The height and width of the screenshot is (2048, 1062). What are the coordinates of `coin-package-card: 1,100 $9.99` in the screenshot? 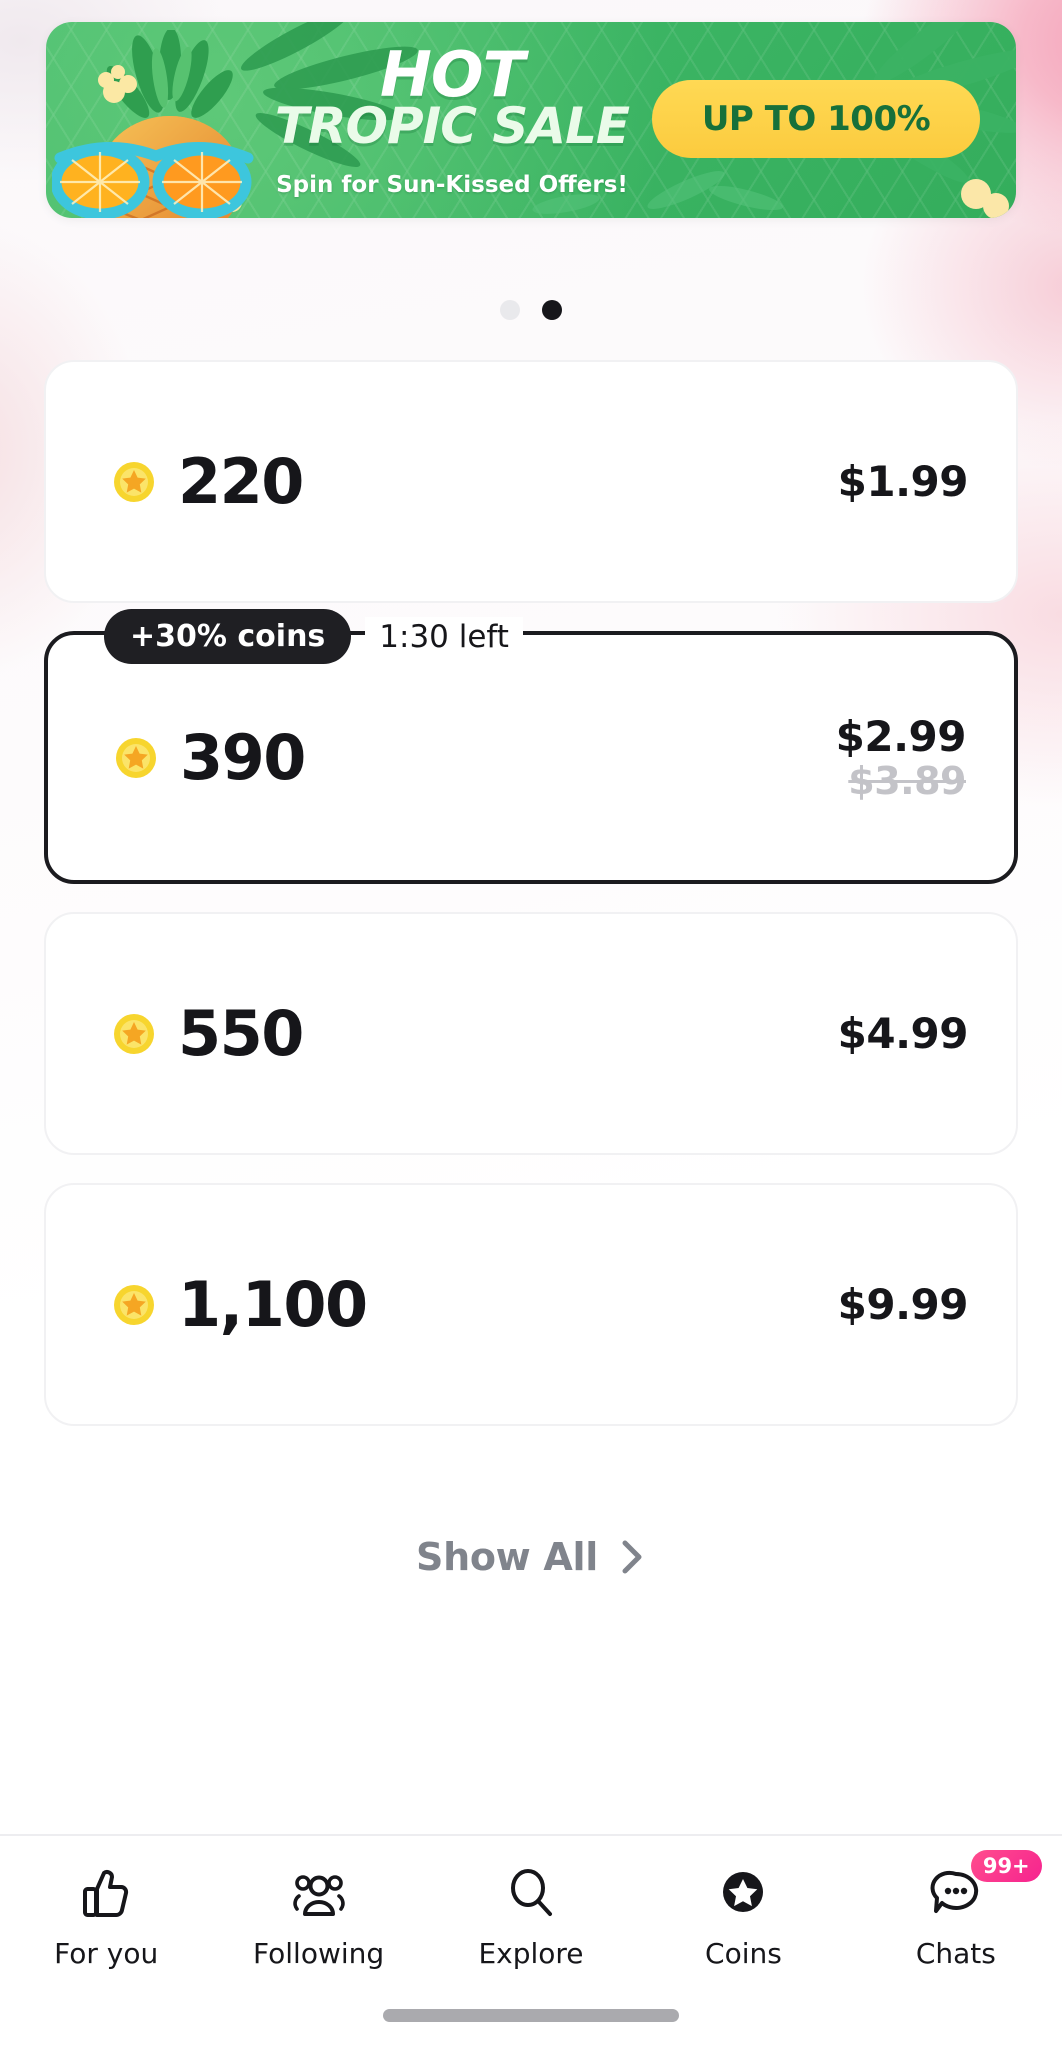 It's located at (531, 1304).